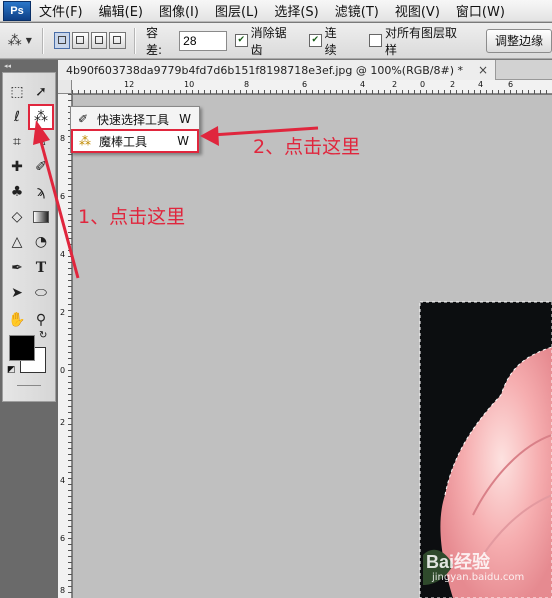 The width and height of the screenshot is (552, 598). I want to click on blur-tool-icon: △, so click(17, 242).